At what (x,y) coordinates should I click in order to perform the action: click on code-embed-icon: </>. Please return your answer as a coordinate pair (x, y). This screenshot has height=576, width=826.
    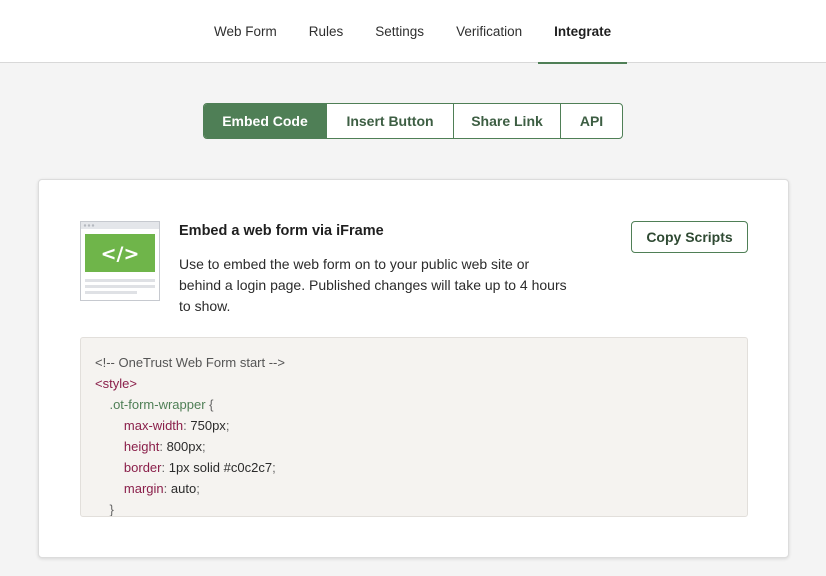
    Looking at the image, I should click on (120, 261).